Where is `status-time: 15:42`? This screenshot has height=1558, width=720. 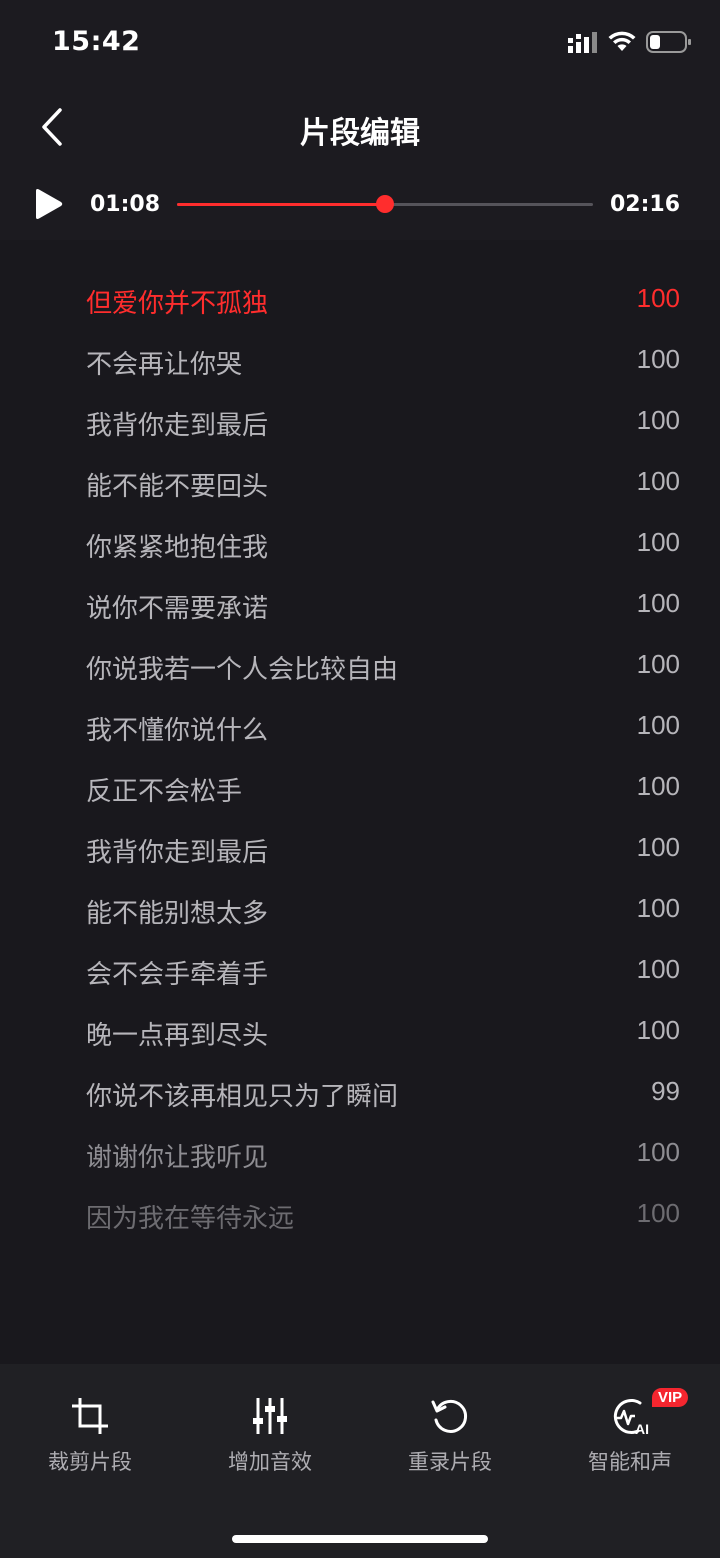 status-time: 15:42 is located at coordinates (96, 41).